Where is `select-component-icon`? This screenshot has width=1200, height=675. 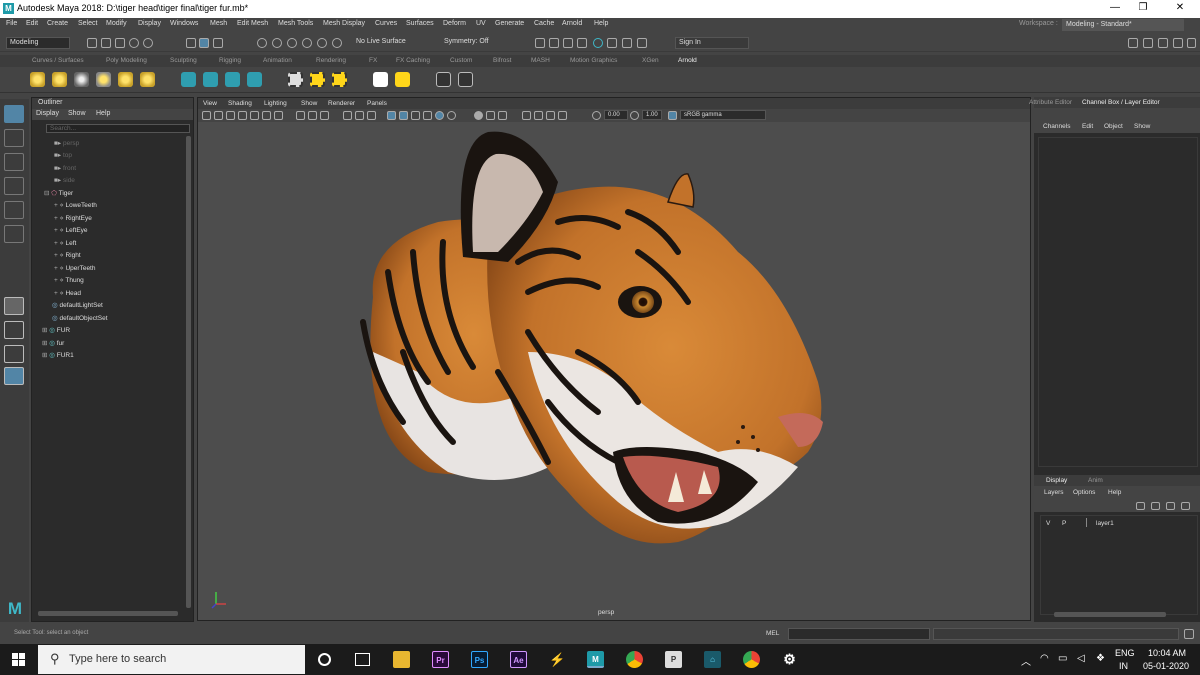
select-component-icon is located at coordinates (218, 43).